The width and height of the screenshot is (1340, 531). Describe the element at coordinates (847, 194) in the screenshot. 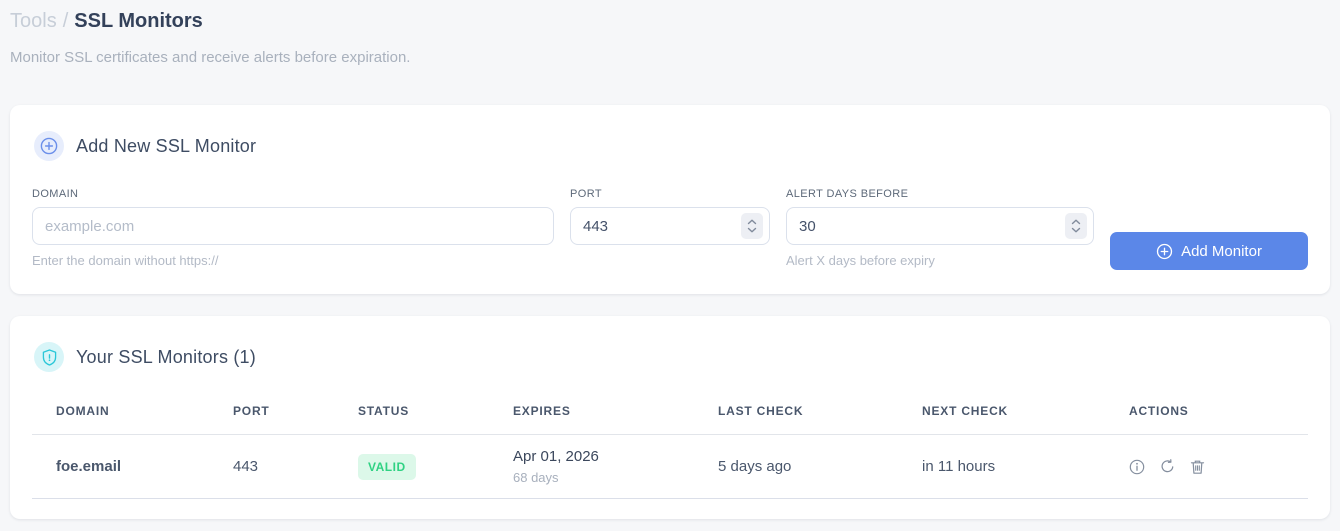

I see `alert-days-label: ALERT DAYS BEFORE` at that location.